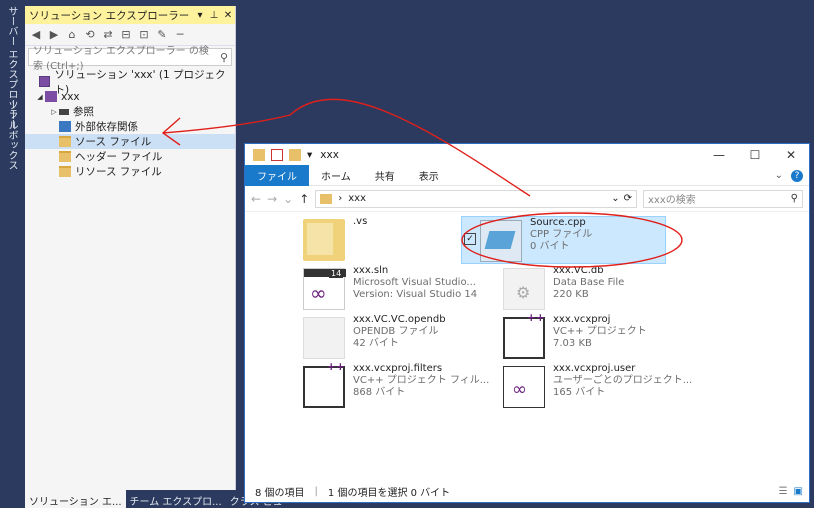  I want to click on file-item: ✓ Source.cpp CPP ファイル 0 バイト, so click(563, 240).